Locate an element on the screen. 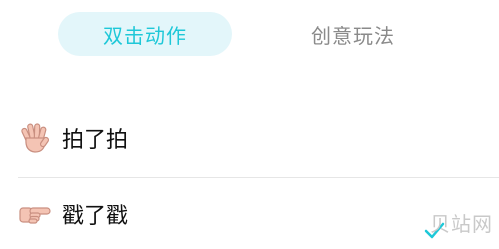 Image resolution: width=499 pixels, height=249 pixels. tab-label: 双击动作 is located at coordinates (145, 35).